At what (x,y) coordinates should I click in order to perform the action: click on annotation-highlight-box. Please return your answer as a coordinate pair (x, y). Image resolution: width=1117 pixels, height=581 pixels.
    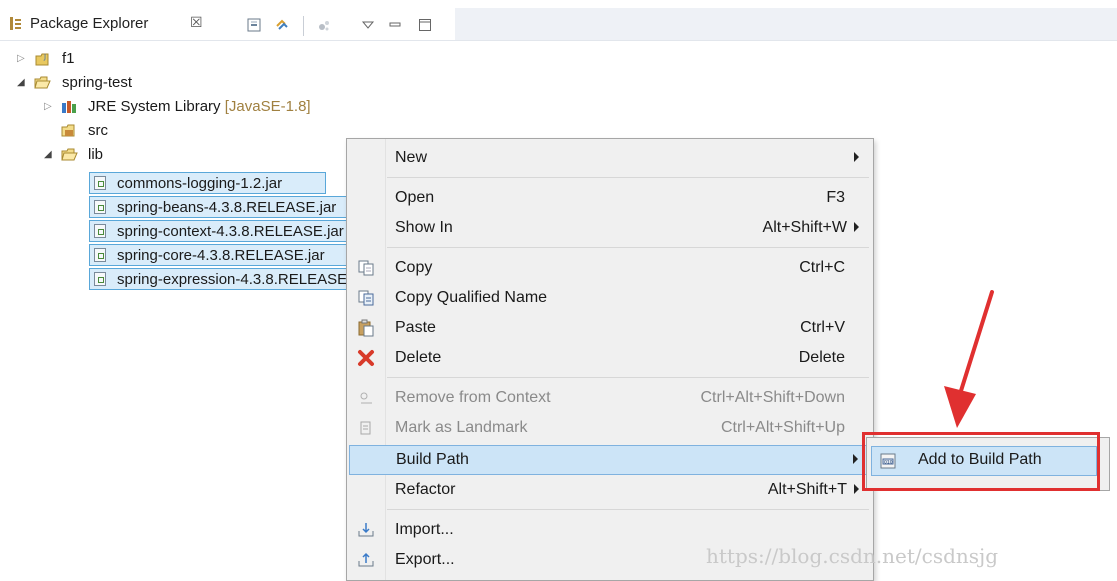
    Looking at the image, I should click on (981, 461).